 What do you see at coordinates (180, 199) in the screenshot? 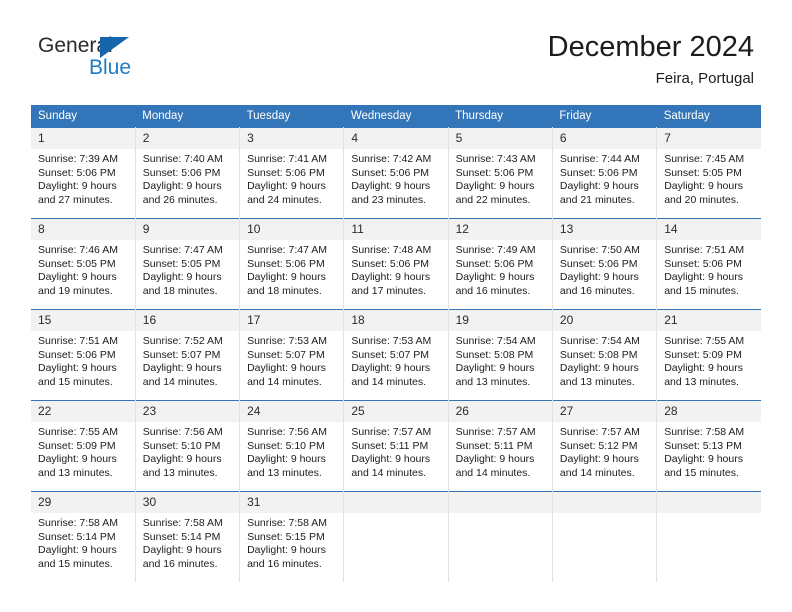
I see `daylight-text-line2: and 26 minutes.` at bounding box center [180, 199].